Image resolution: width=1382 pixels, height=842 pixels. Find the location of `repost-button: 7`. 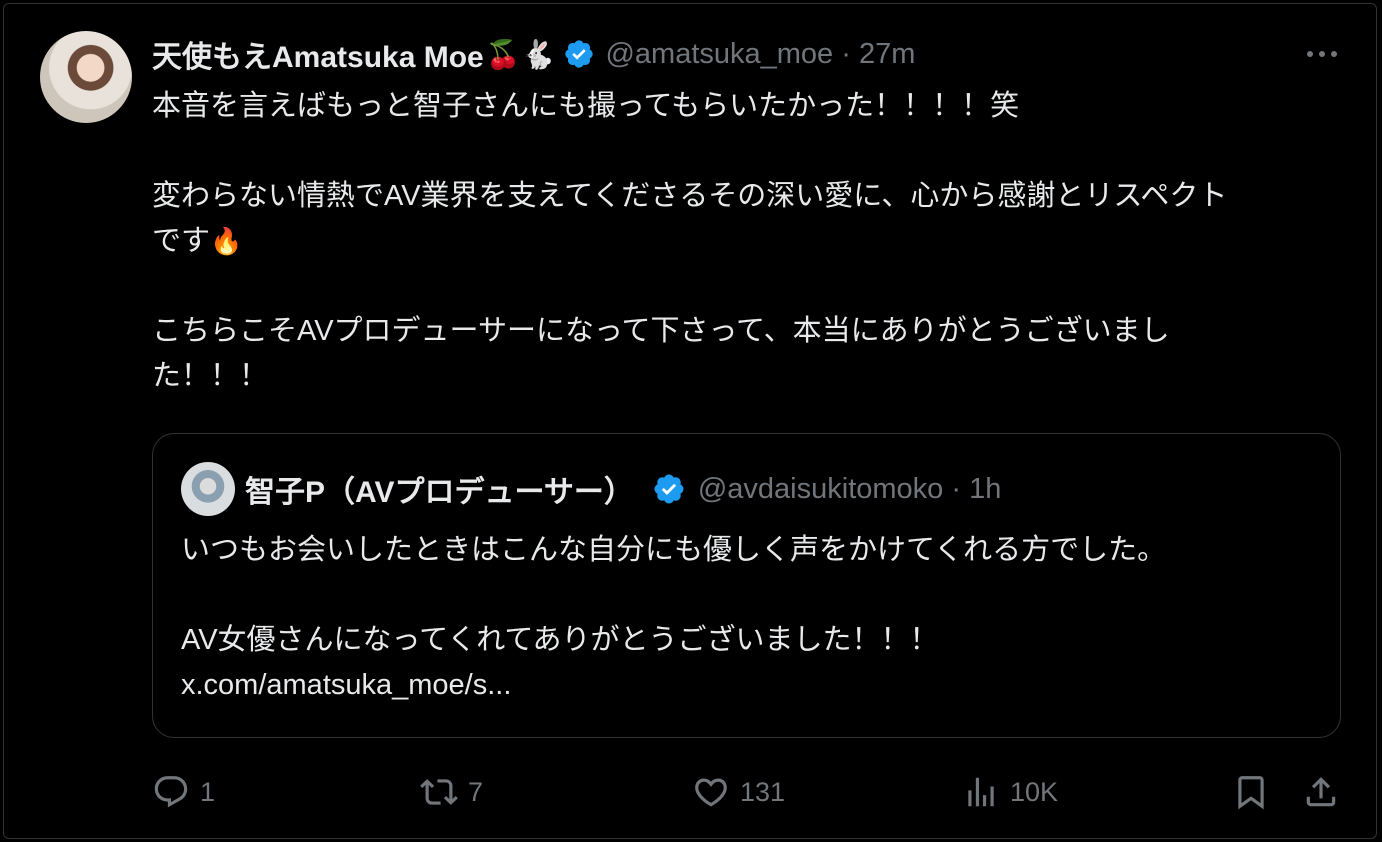

repost-button: 7 is located at coordinates (451, 792).